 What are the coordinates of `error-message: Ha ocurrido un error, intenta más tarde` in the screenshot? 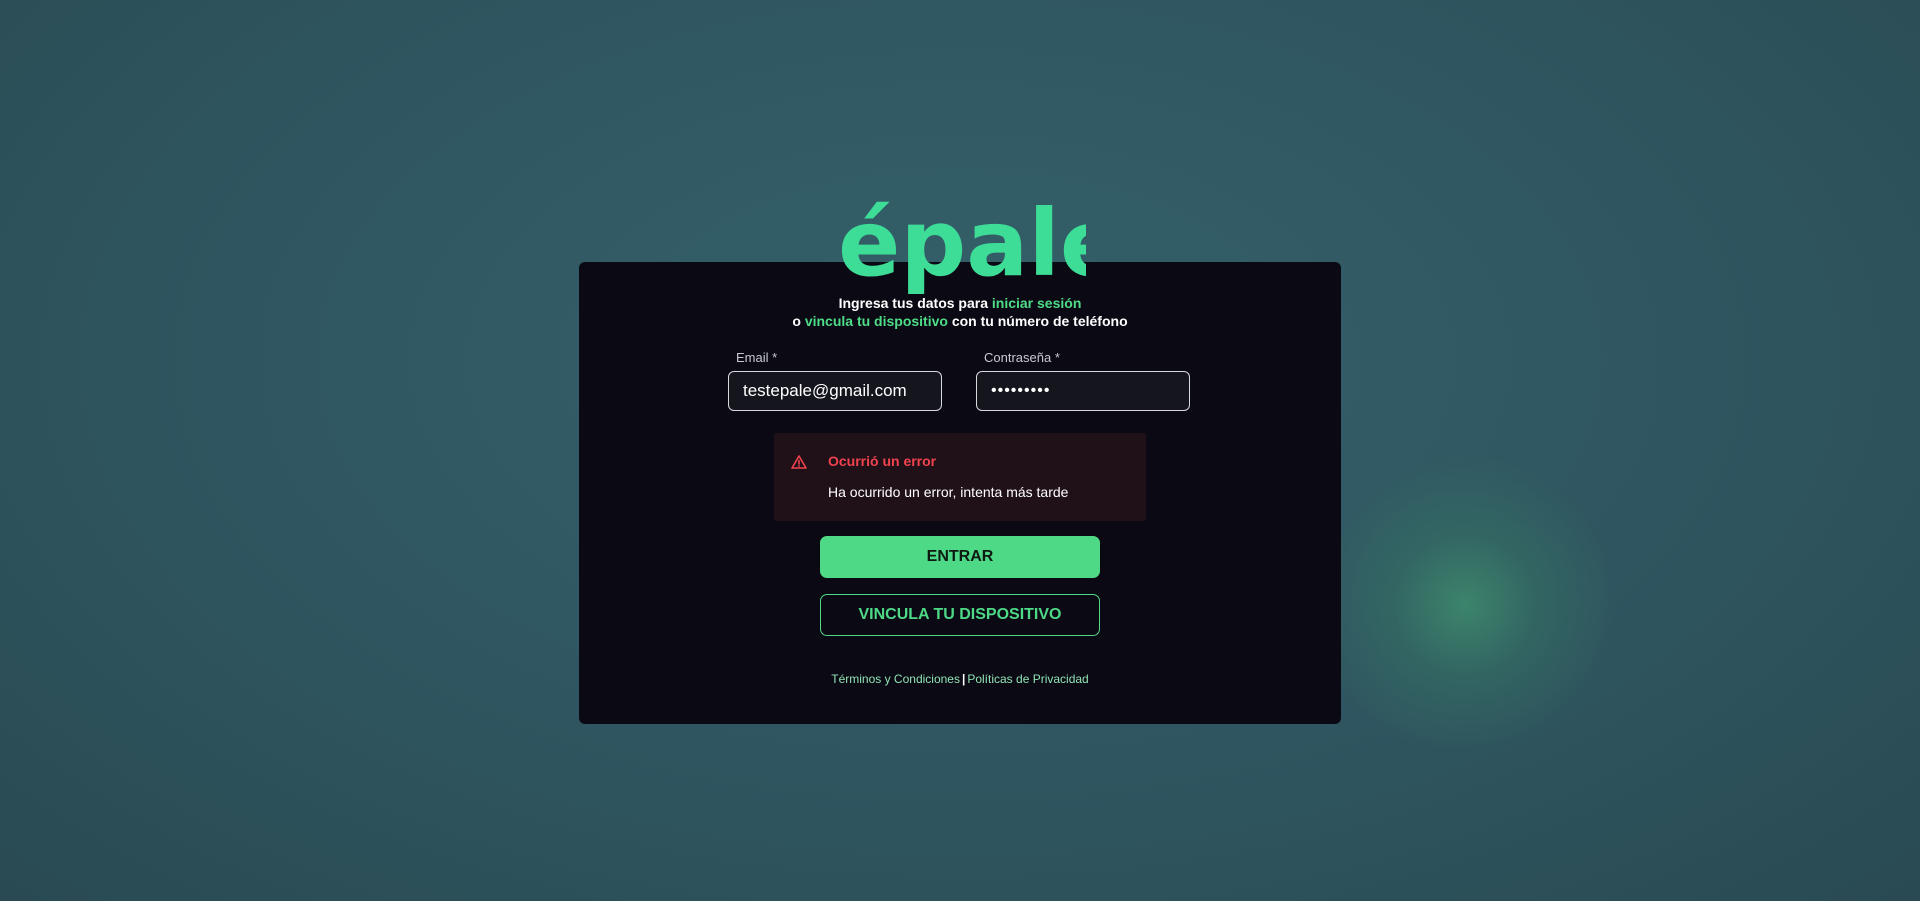 It's located at (948, 492).